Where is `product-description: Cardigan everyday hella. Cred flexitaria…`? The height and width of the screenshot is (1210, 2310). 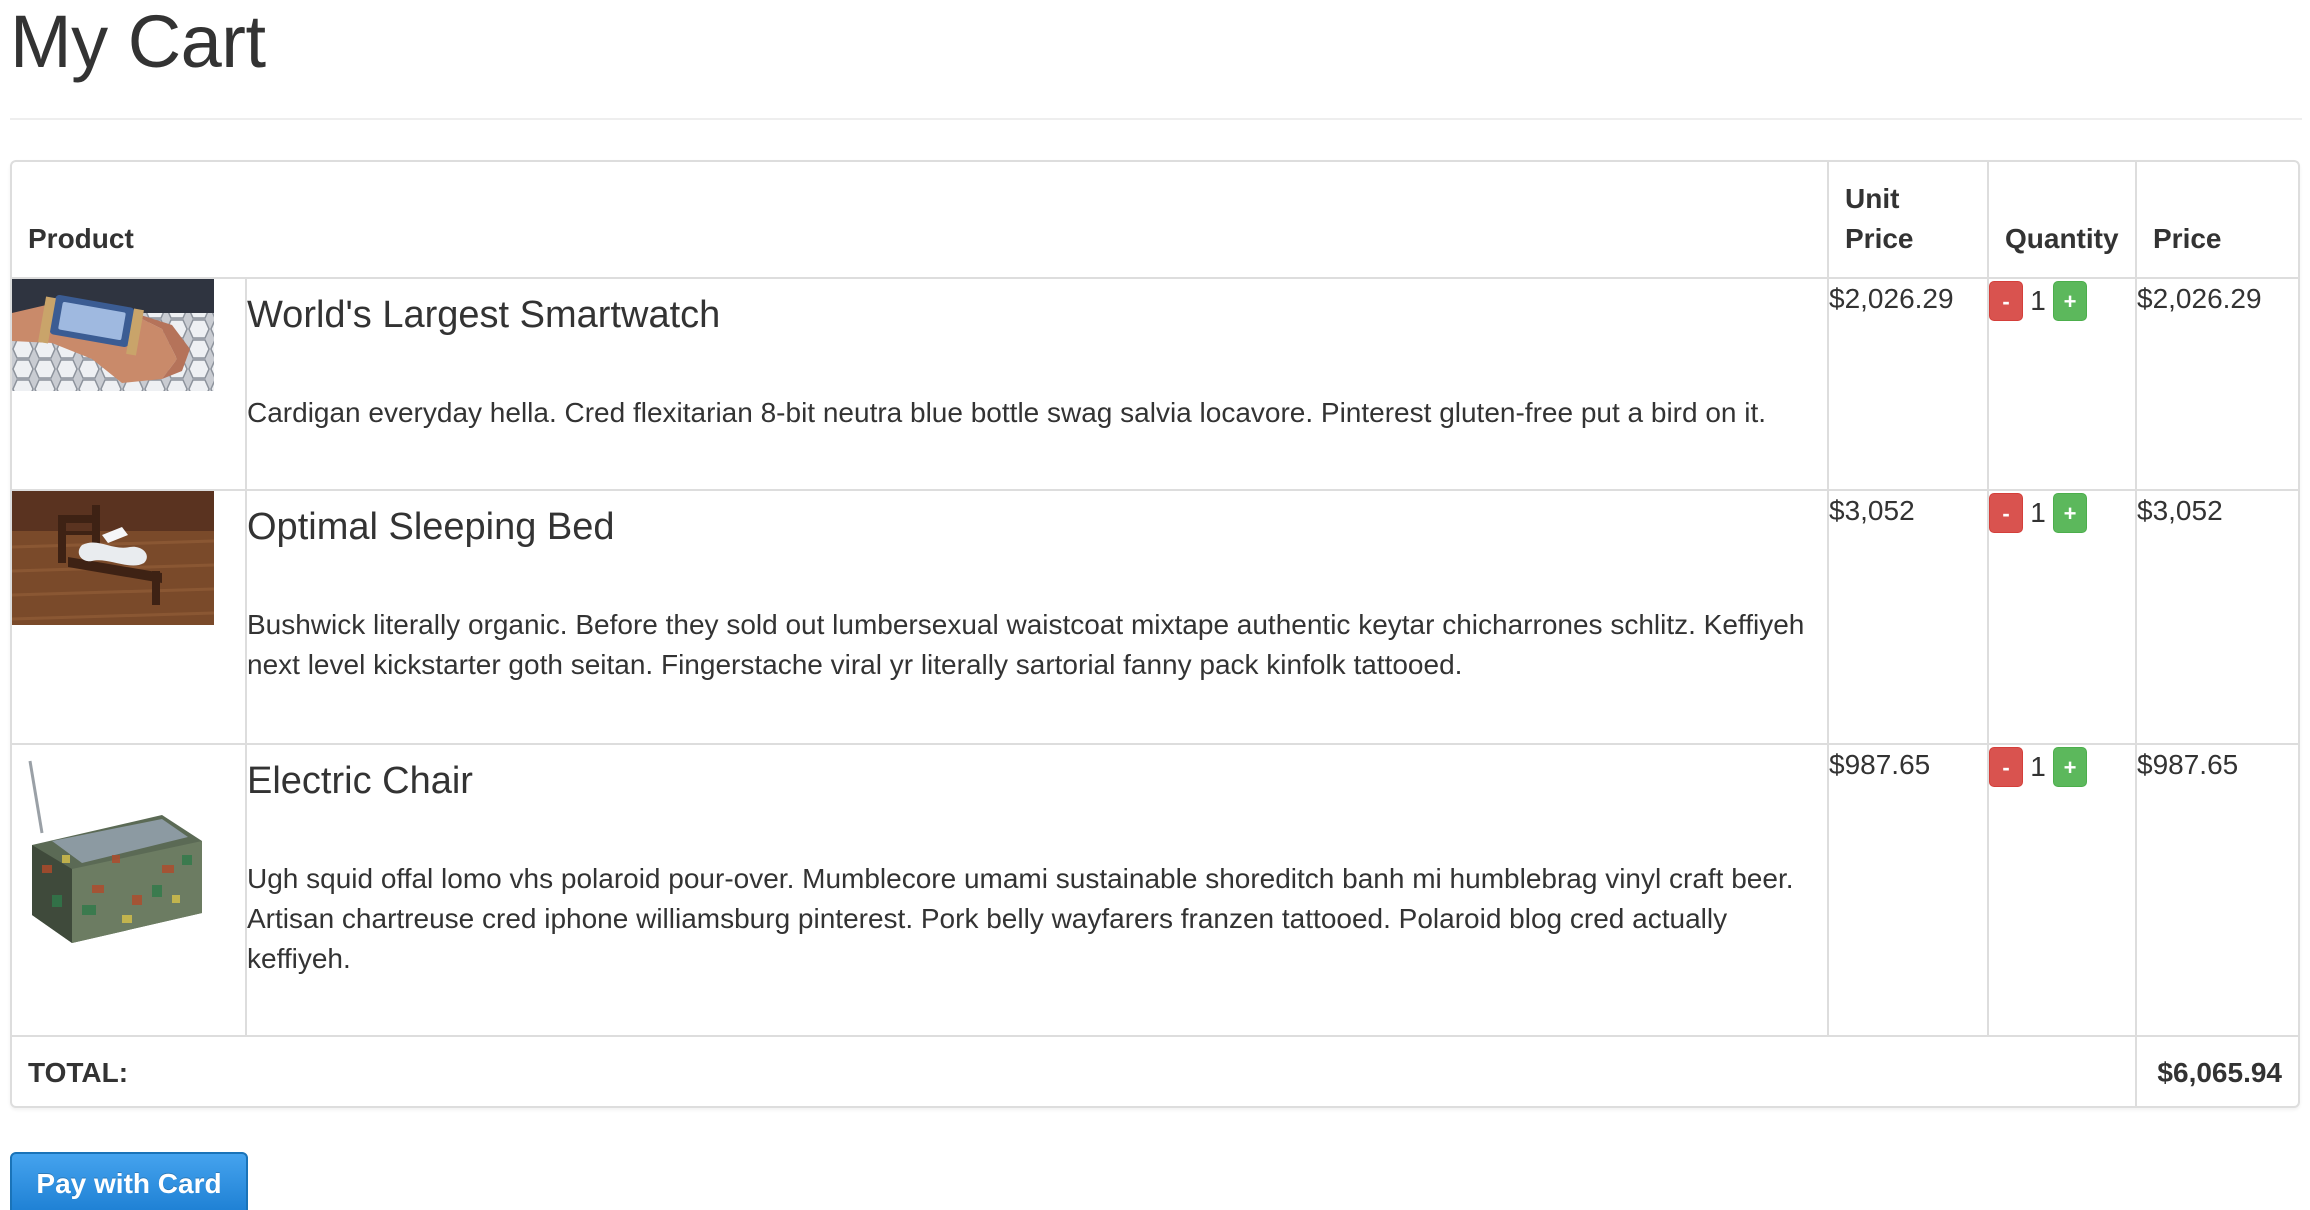 product-description: Cardigan everyday hella. Cred flexitaria… is located at coordinates (1007, 412).